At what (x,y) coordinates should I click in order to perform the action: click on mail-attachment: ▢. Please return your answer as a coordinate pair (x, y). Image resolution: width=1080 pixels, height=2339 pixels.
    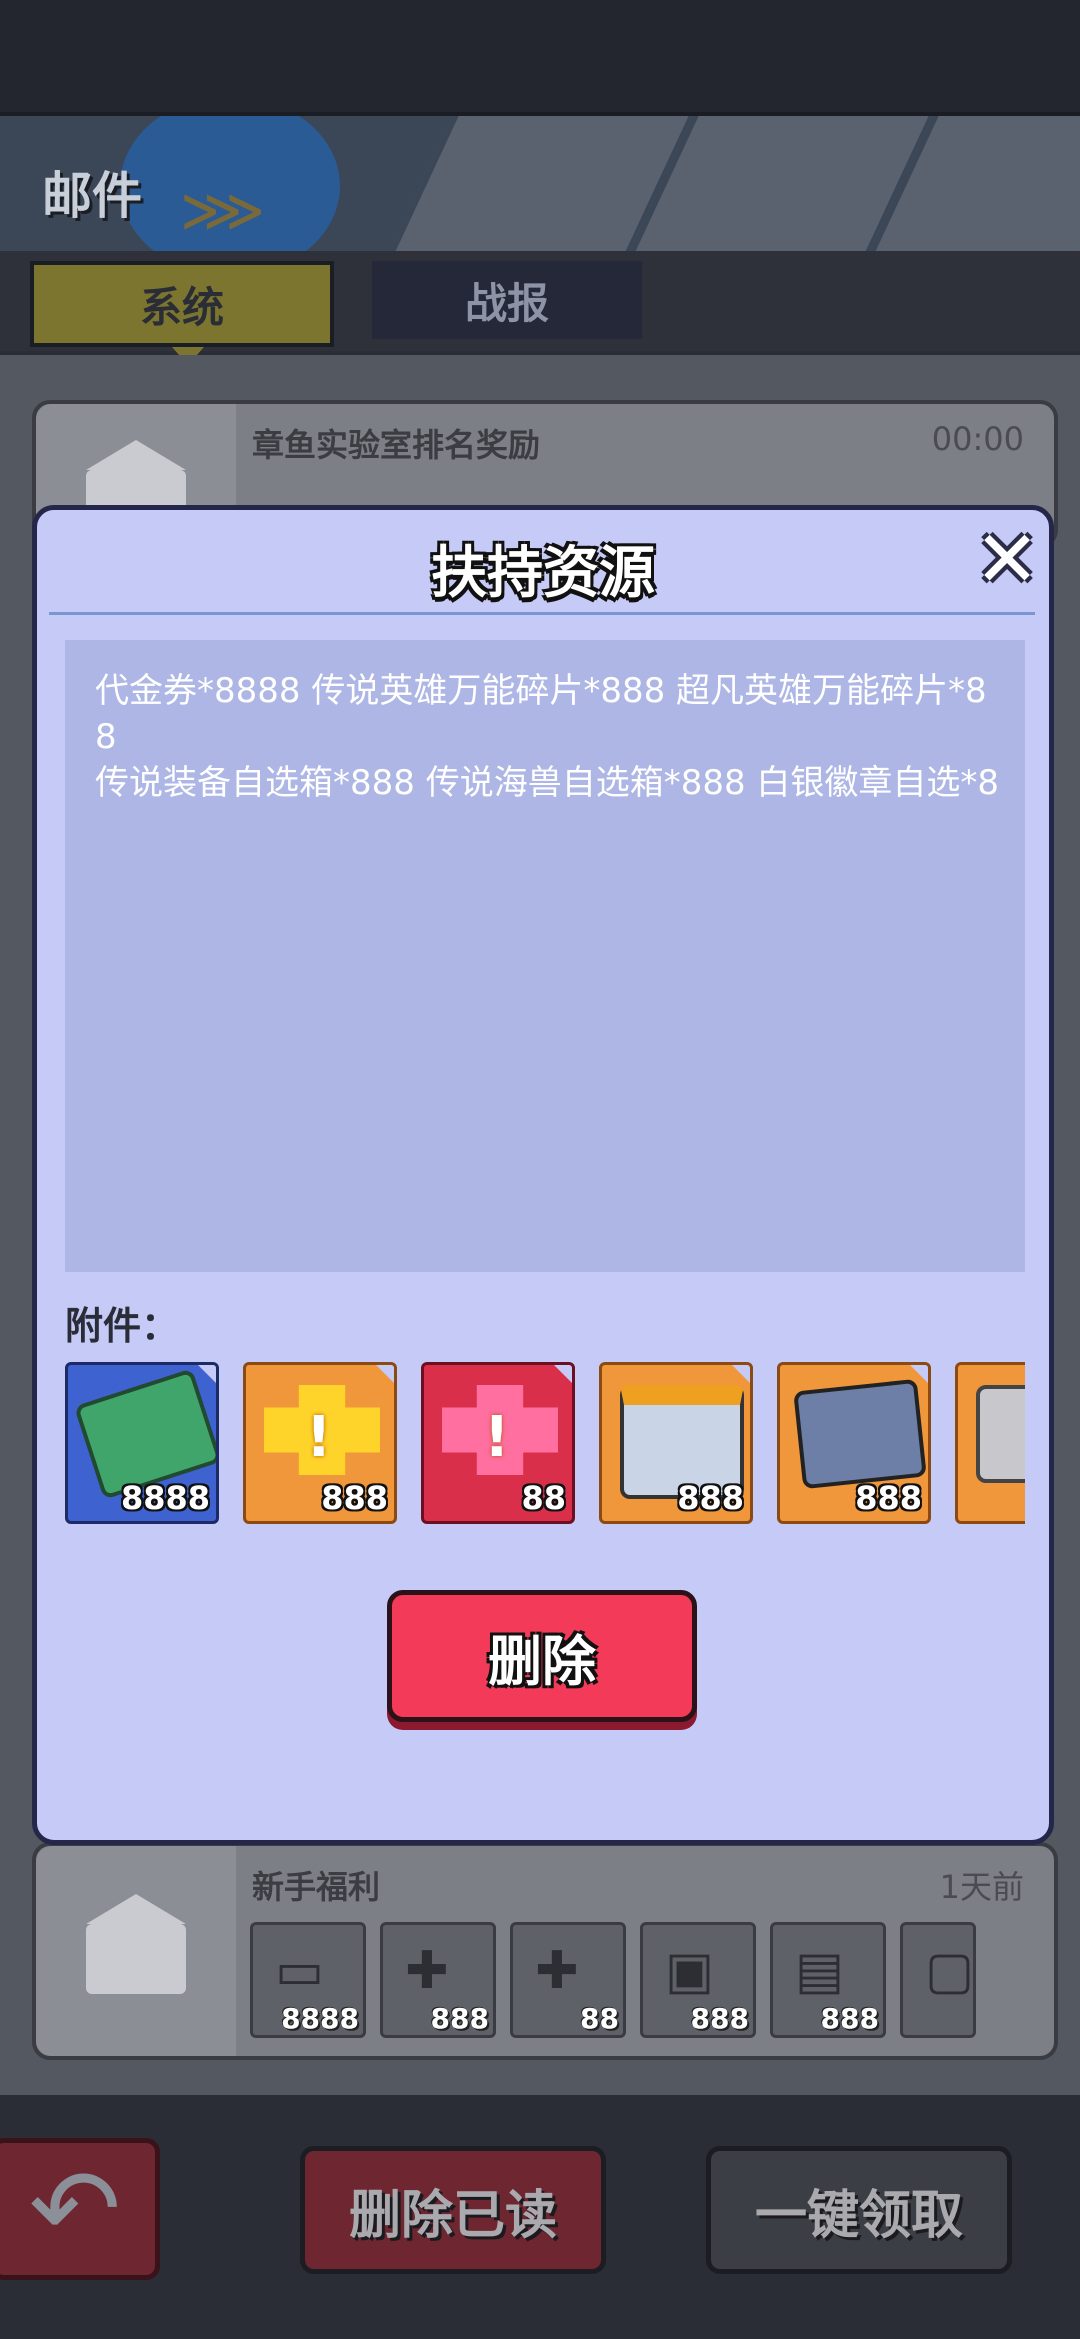
    Looking at the image, I should click on (938, 1980).